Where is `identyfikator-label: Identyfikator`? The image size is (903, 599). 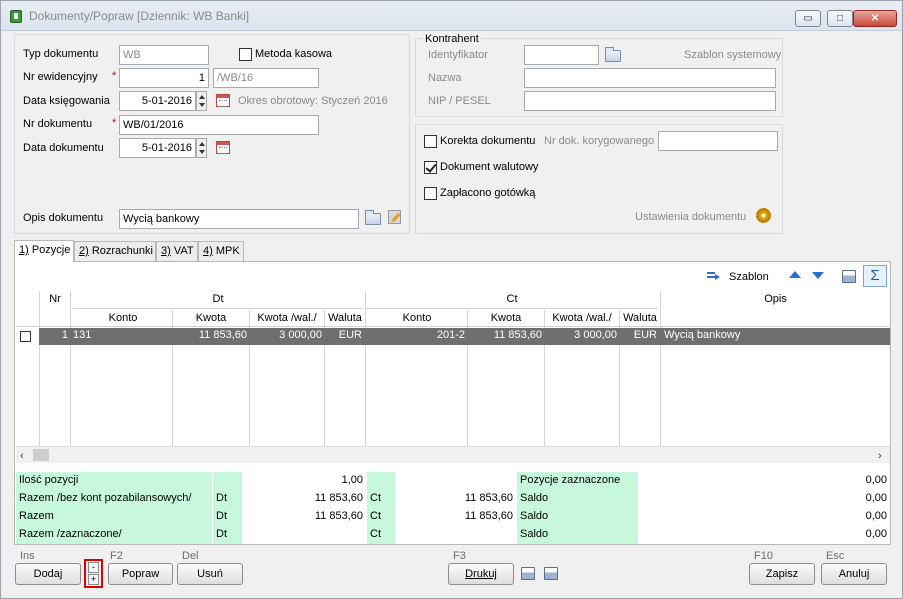 identyfikator-label: Identyfikator is located at coordinates (458, 55).